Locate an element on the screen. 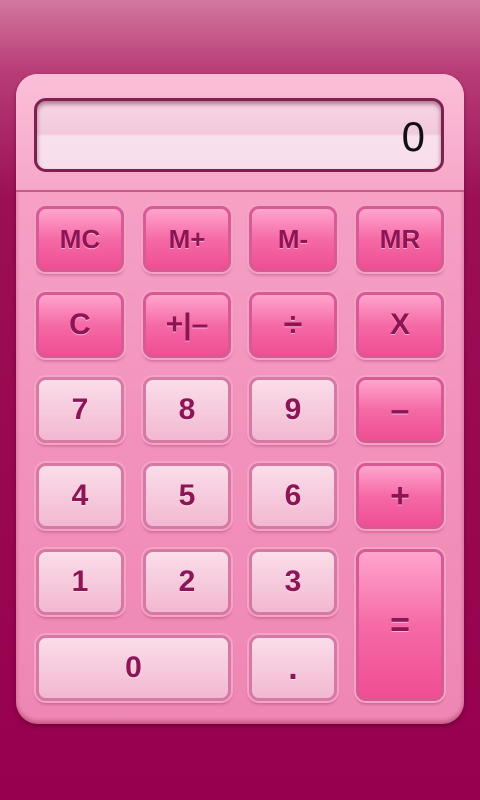  digit-1-label: 1 is located at coordinates (80, 581).